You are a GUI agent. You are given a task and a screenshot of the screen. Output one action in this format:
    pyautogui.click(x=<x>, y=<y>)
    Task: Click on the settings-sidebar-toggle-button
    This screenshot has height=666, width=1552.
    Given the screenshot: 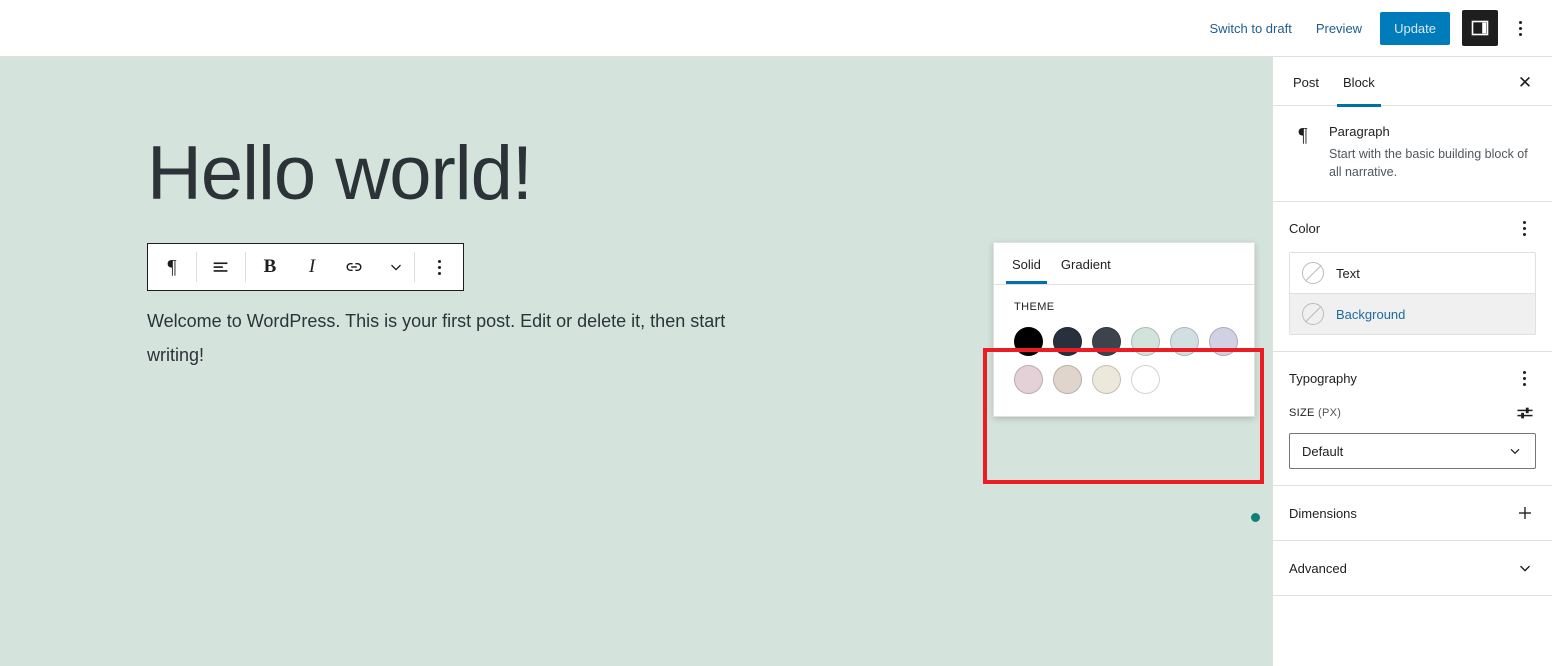 What is the action you would take?
    pyautogui.click(x=1480, y=28)
    